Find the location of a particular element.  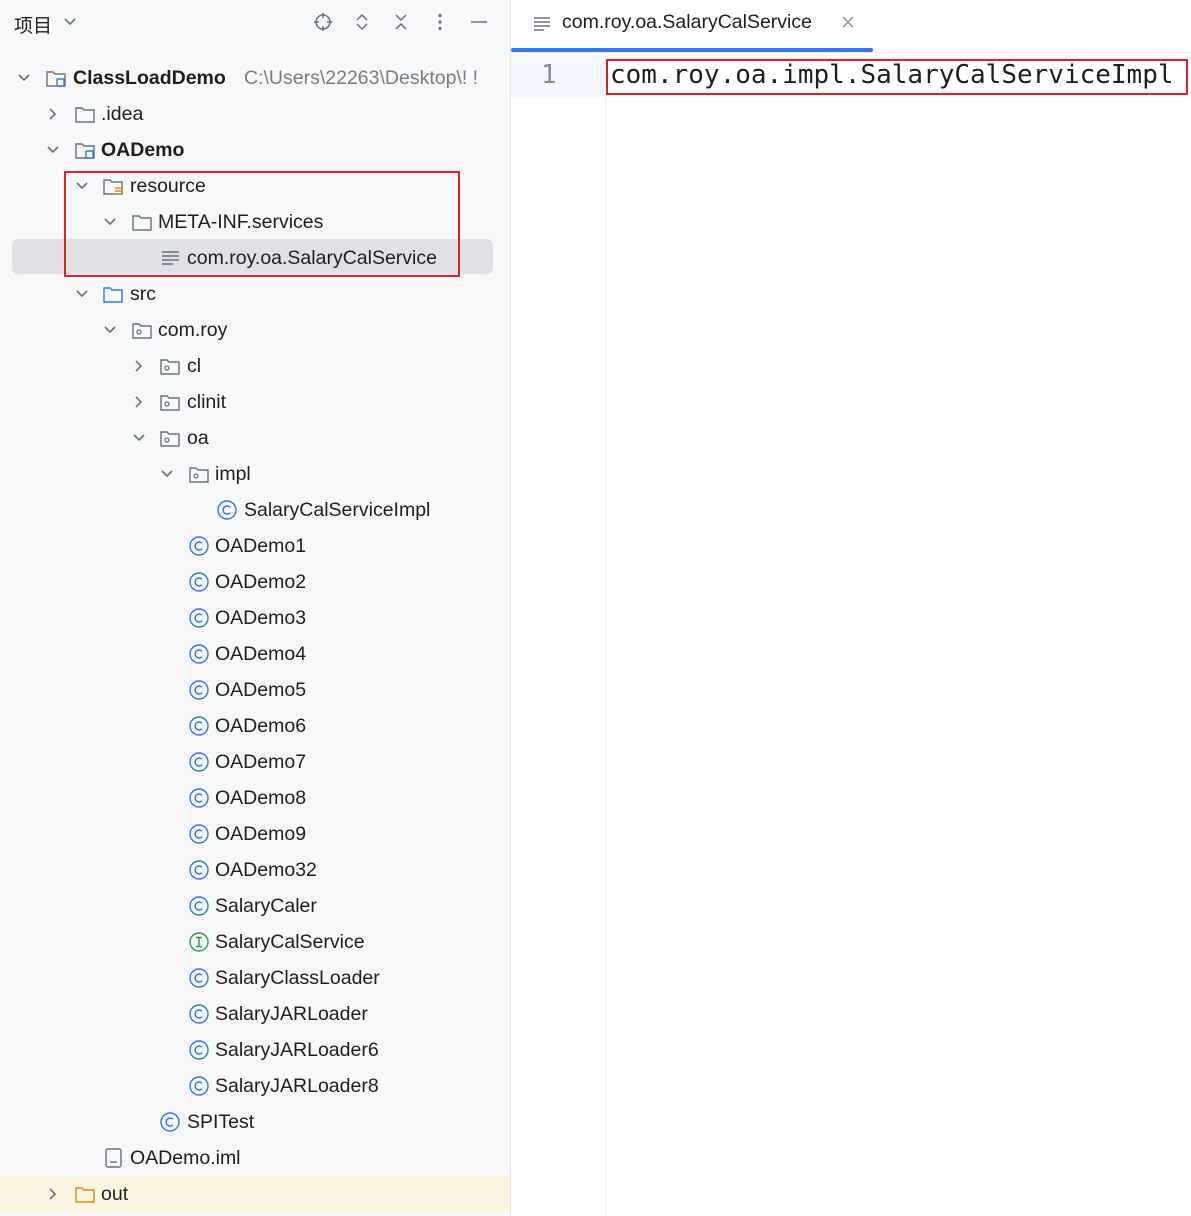

tree-node-label: clinit is located at coordinates (207, 402).